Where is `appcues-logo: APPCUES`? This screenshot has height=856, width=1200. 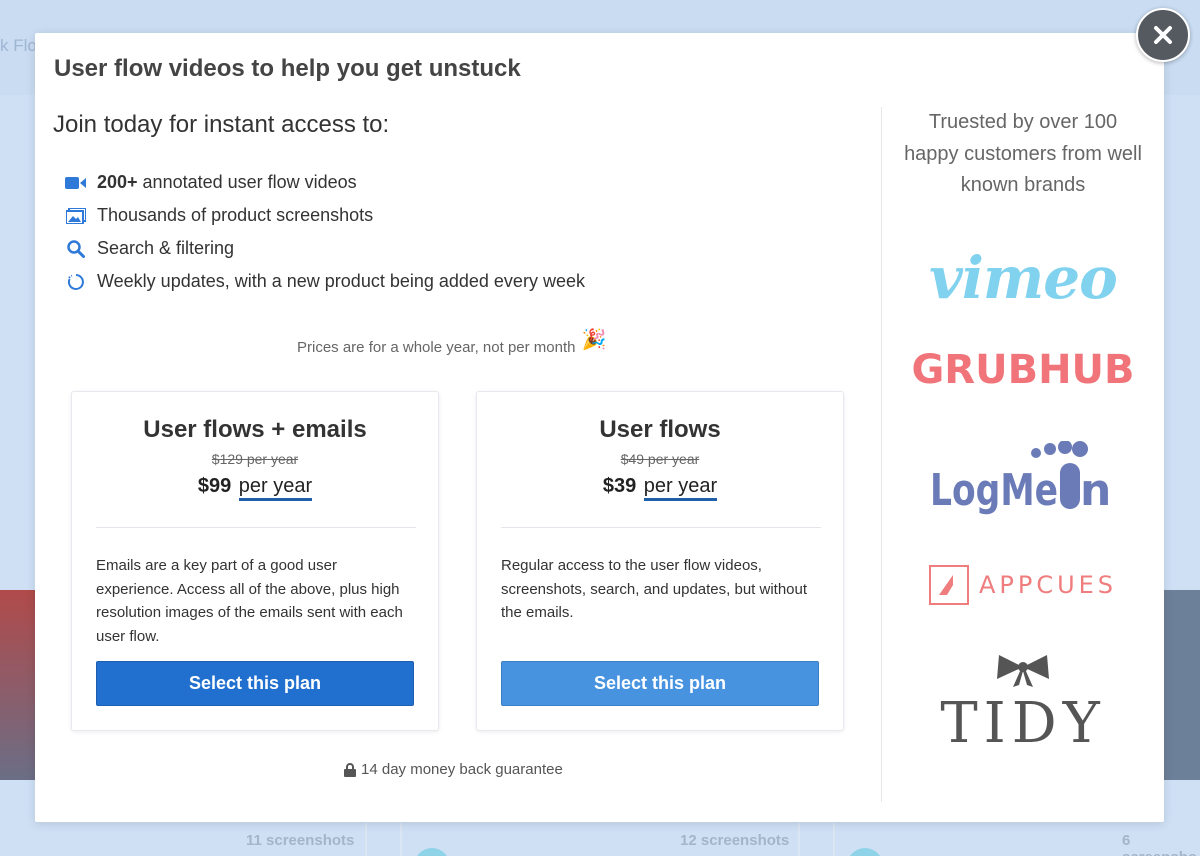 appcues-logo: APPCUES is located at coordinates (1023, 585).